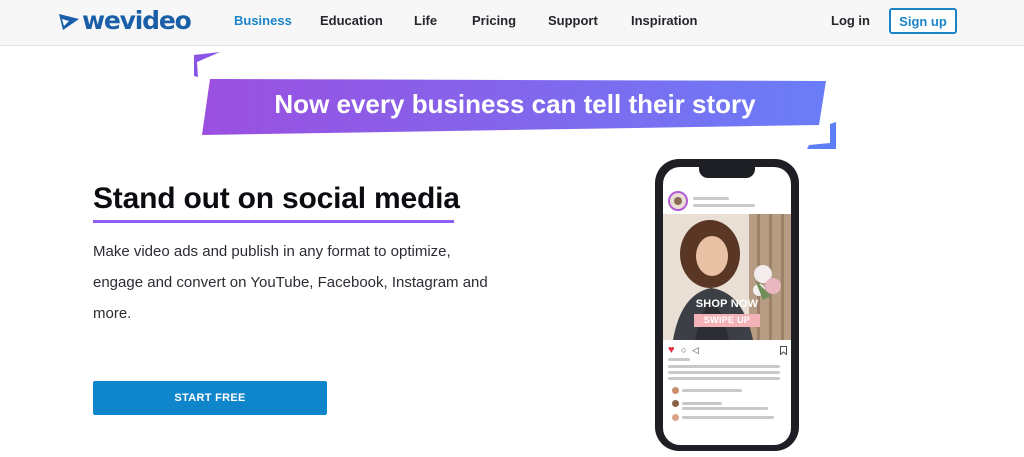 This screenshot has width=1024, height=457. I want to click on brand-name: wevideo, so click(137, 20).